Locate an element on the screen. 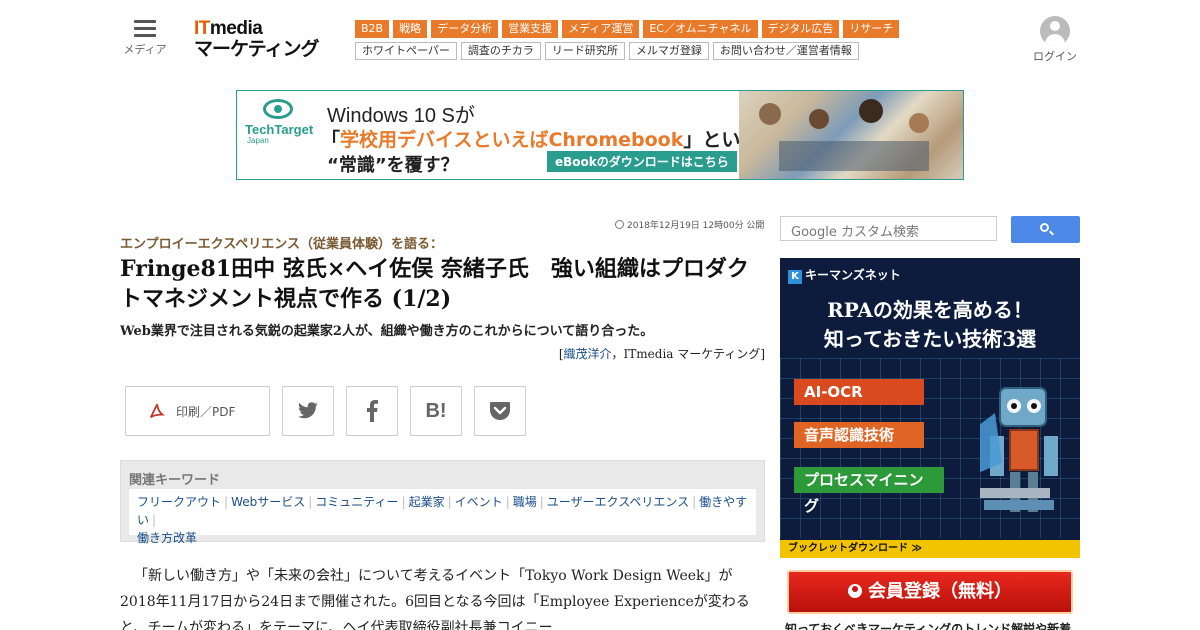 Image resolution: width=1200 pixels, height=630 pixels. newsletter-promo-link: 知っておくべきマーケティングのトレンド解説や新着 is located at coordinates (932, 625).